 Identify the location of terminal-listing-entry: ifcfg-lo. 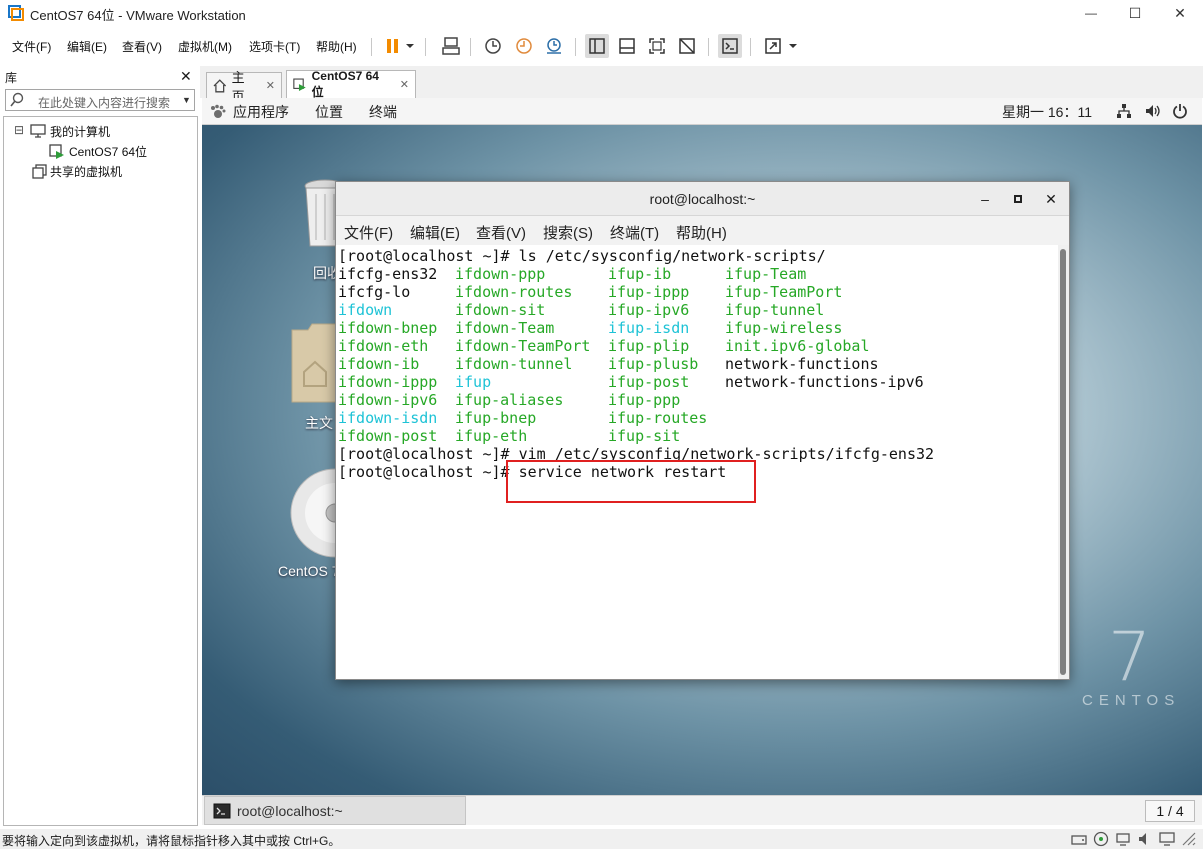
(374, 292).